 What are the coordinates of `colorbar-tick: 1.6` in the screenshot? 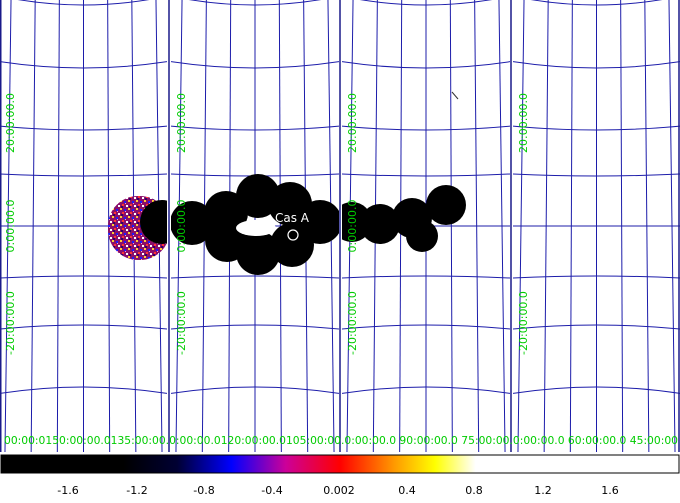 It's located at (610, 490).